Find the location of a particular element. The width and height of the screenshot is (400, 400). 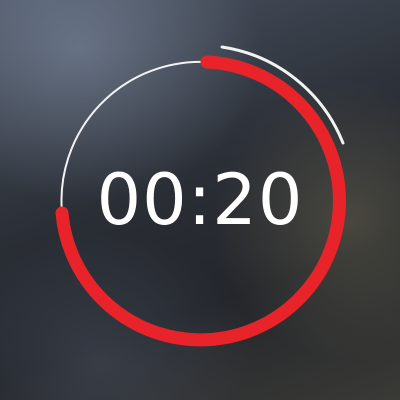

time-display: 00:20 is located at coordinates (200, 200).